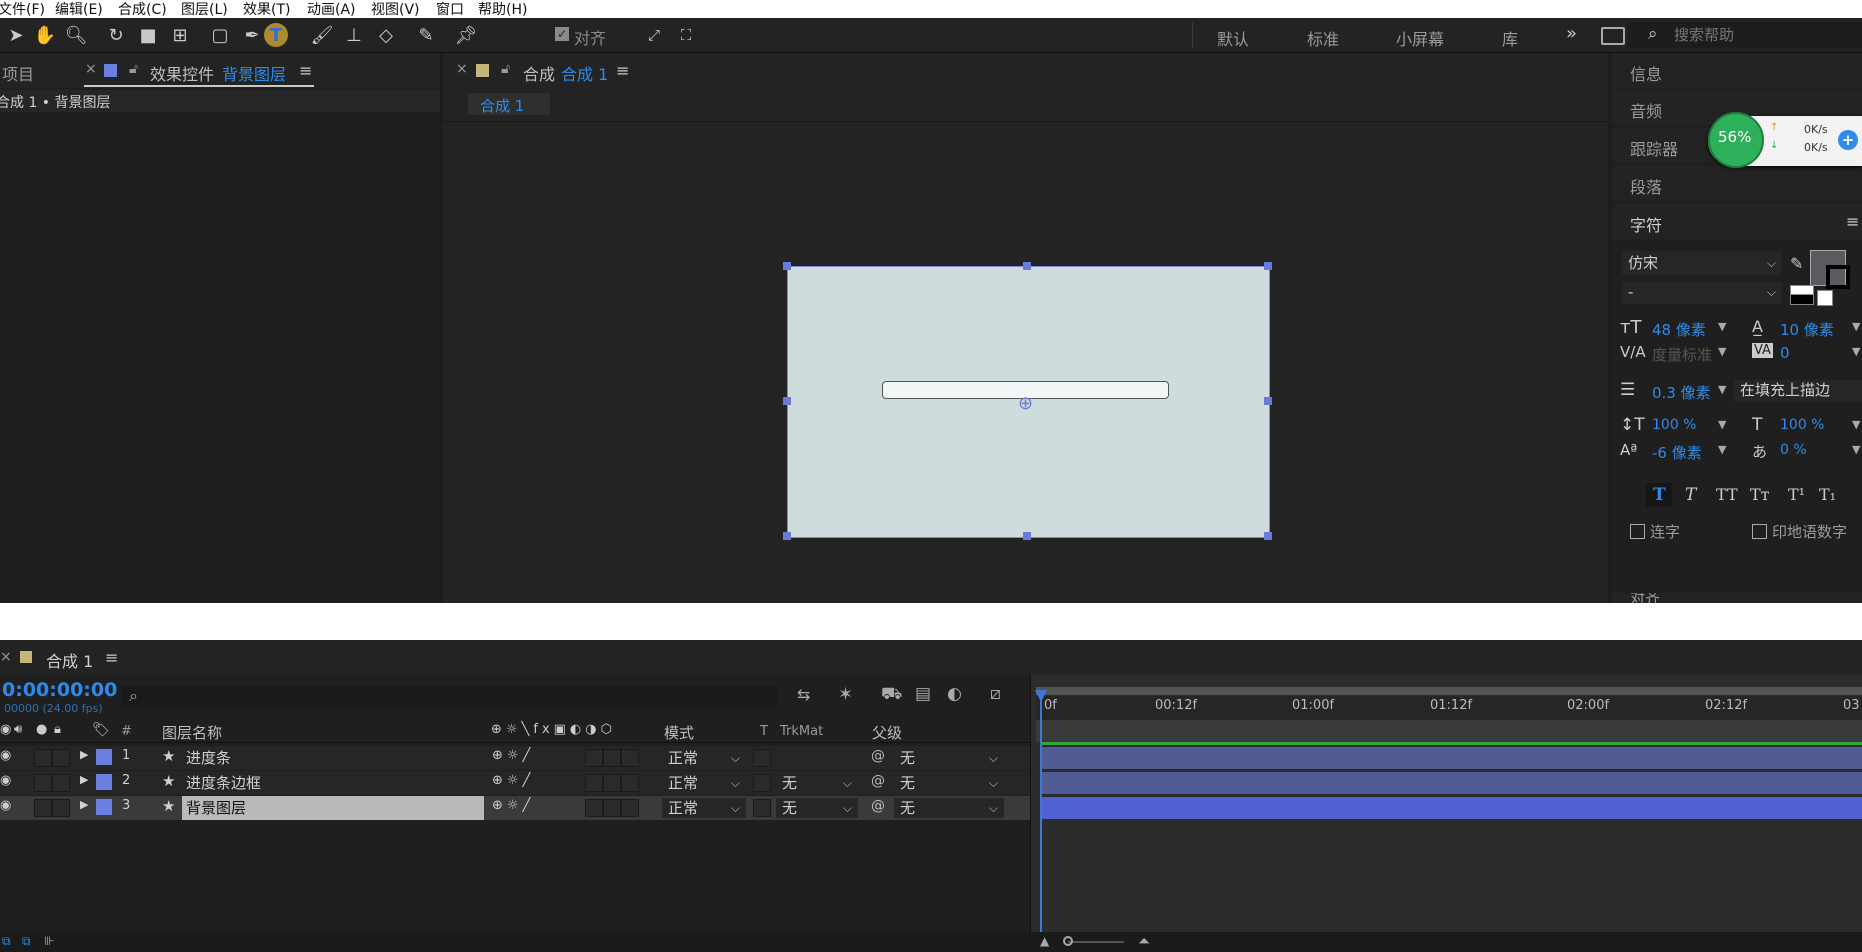 The height and width of the screenshot is (952, 1862). What do you see at coordinates (845, 694) in the screenshot?
I see `draft-3d-icon: ✶` at bounding box center [845, 694].